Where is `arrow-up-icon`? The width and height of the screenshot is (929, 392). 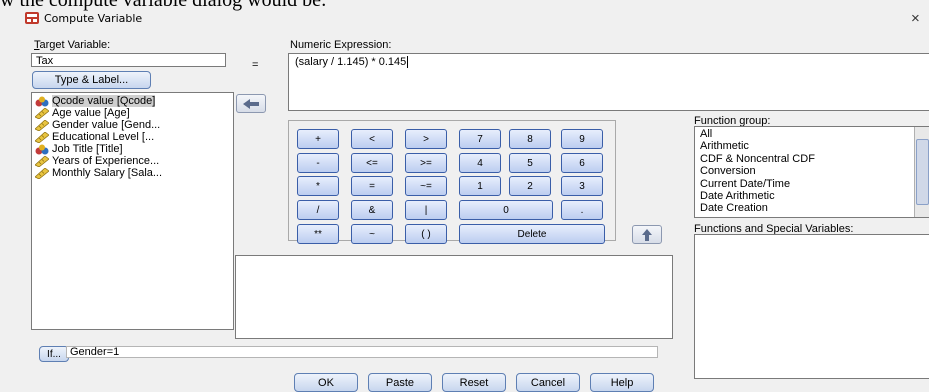
arrow-up-icon is located at coordinates (647, 234).